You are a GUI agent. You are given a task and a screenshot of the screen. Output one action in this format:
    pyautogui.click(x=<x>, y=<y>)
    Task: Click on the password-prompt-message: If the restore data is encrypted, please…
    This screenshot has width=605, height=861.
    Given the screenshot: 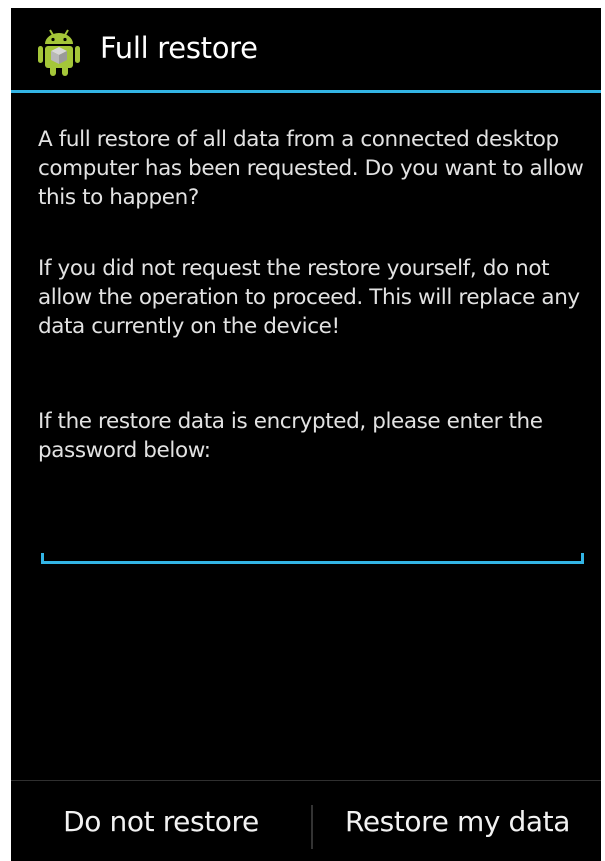 What is the action you would take?
    pyautogui.click(x=290, y=436)
    